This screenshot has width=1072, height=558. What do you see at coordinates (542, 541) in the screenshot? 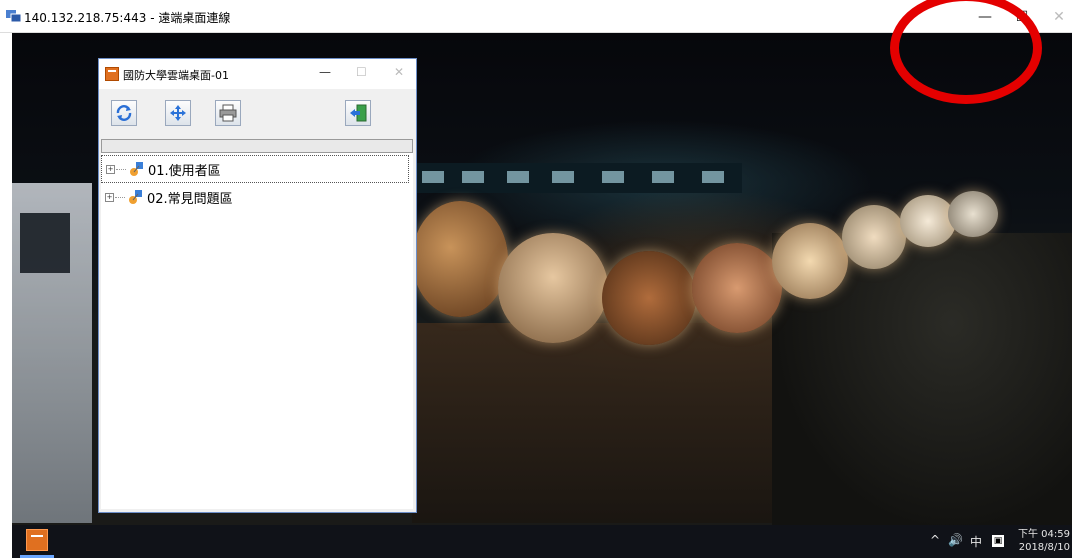
I see `taskbar: ^ 🔊 中 ▣ 下午 04:59 2018/8/10` at bounding box center [542, 541].